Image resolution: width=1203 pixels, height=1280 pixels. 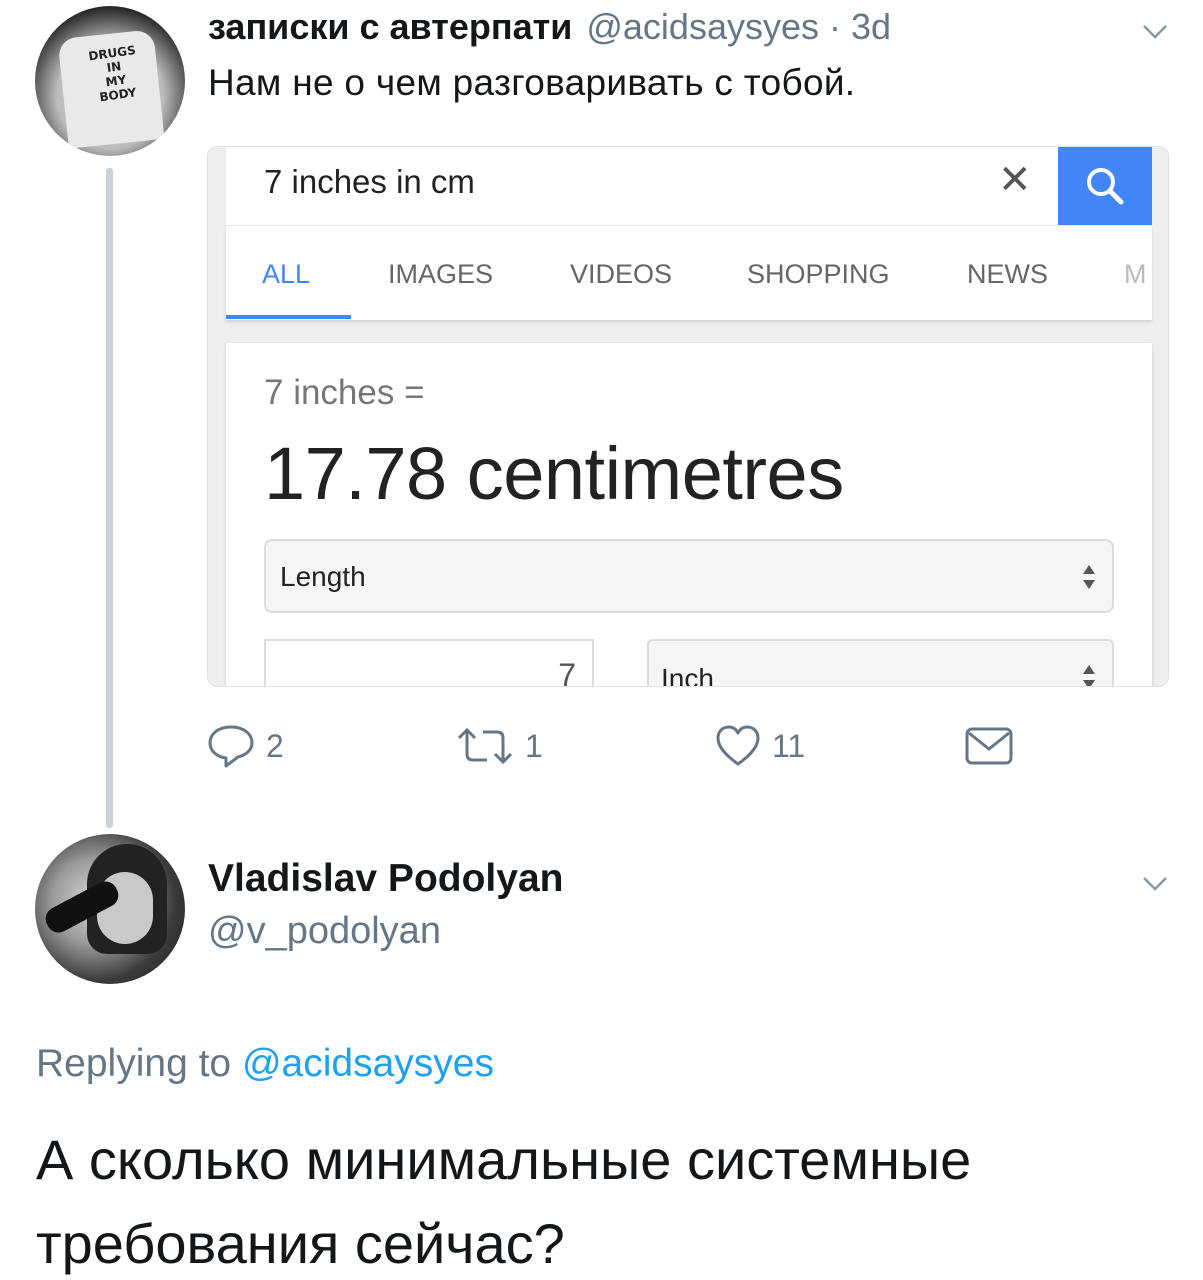 What do you see at coordinates (385, 879) in the screenshot?
I see `display-name: Vladislav Podolyan` at bounding box center [385, 879].